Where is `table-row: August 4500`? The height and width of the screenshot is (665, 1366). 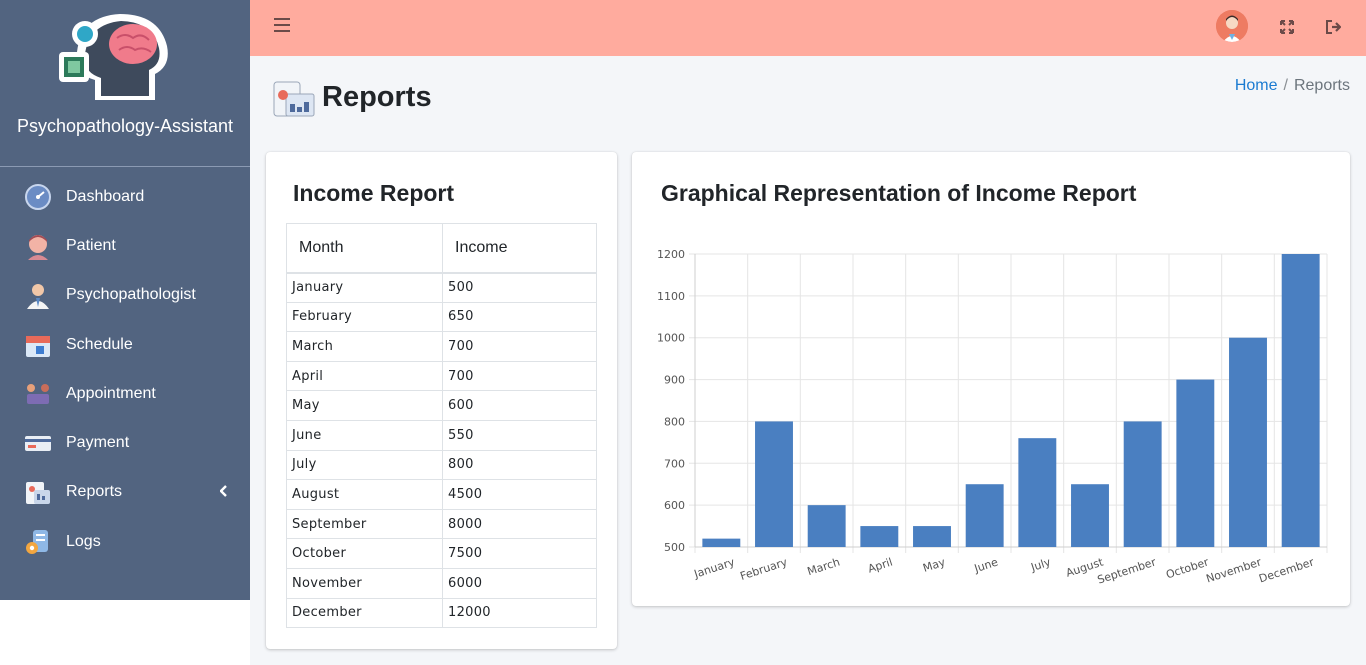
table-row: August 4500 is located at coordinates (441, 494).